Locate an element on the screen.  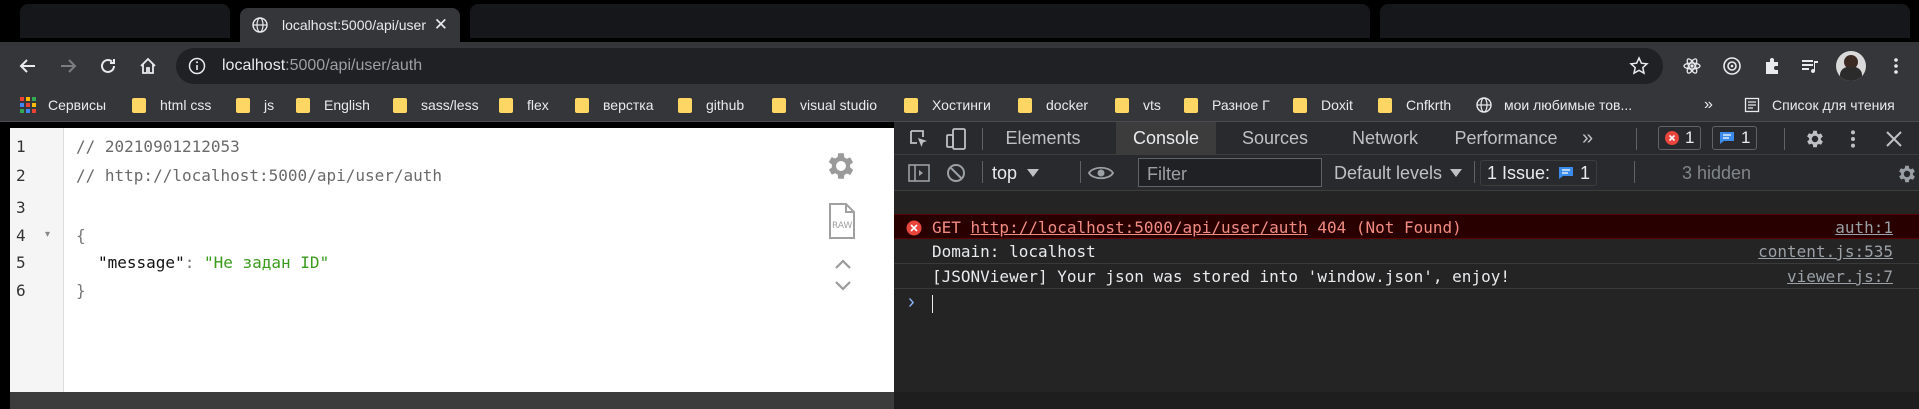
background-tabs is located at coordinates (920, 21).